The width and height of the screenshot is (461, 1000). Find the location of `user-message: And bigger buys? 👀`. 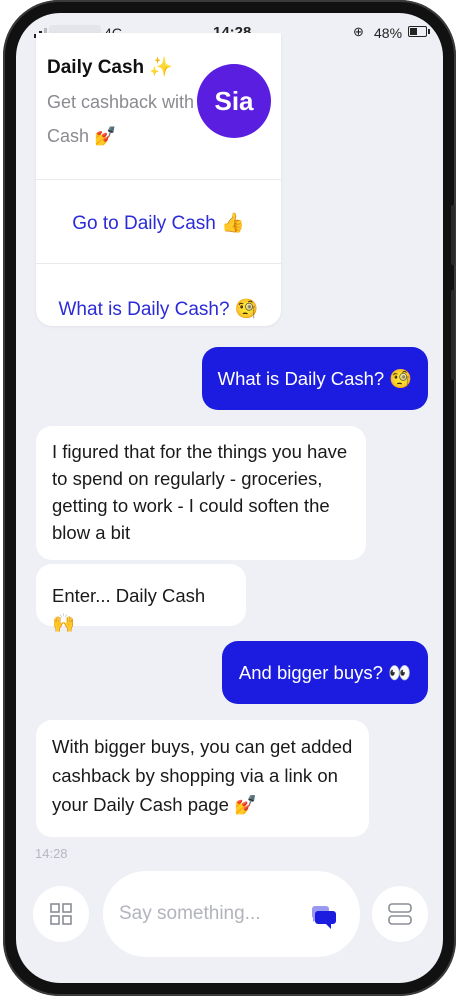

user-message: And bigger buys? 👀 is located at coordinates (325, 672).